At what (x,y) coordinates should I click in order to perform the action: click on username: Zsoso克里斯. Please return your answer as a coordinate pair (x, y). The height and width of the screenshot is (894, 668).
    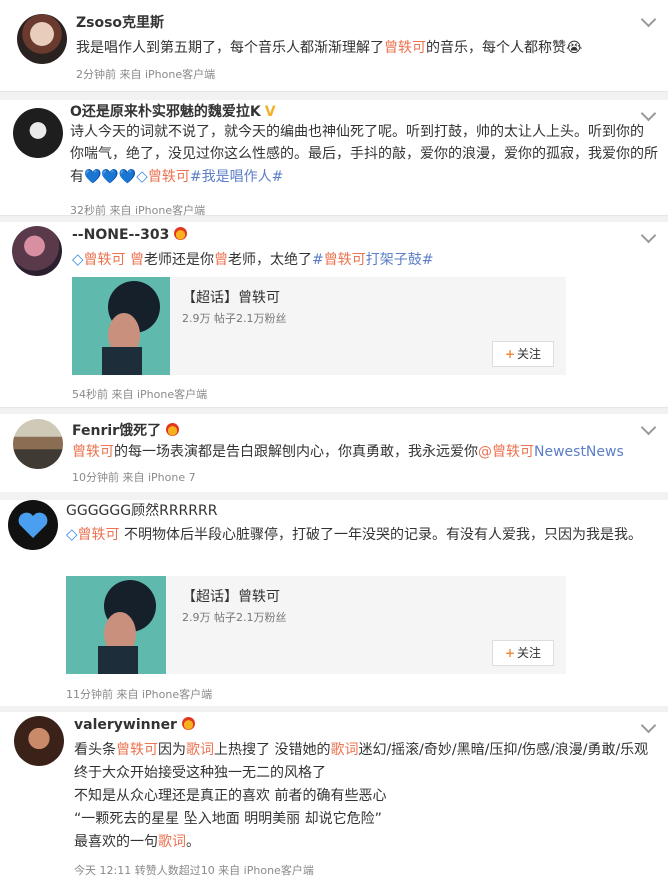
    Looking at the image, I should click on (120, 22).